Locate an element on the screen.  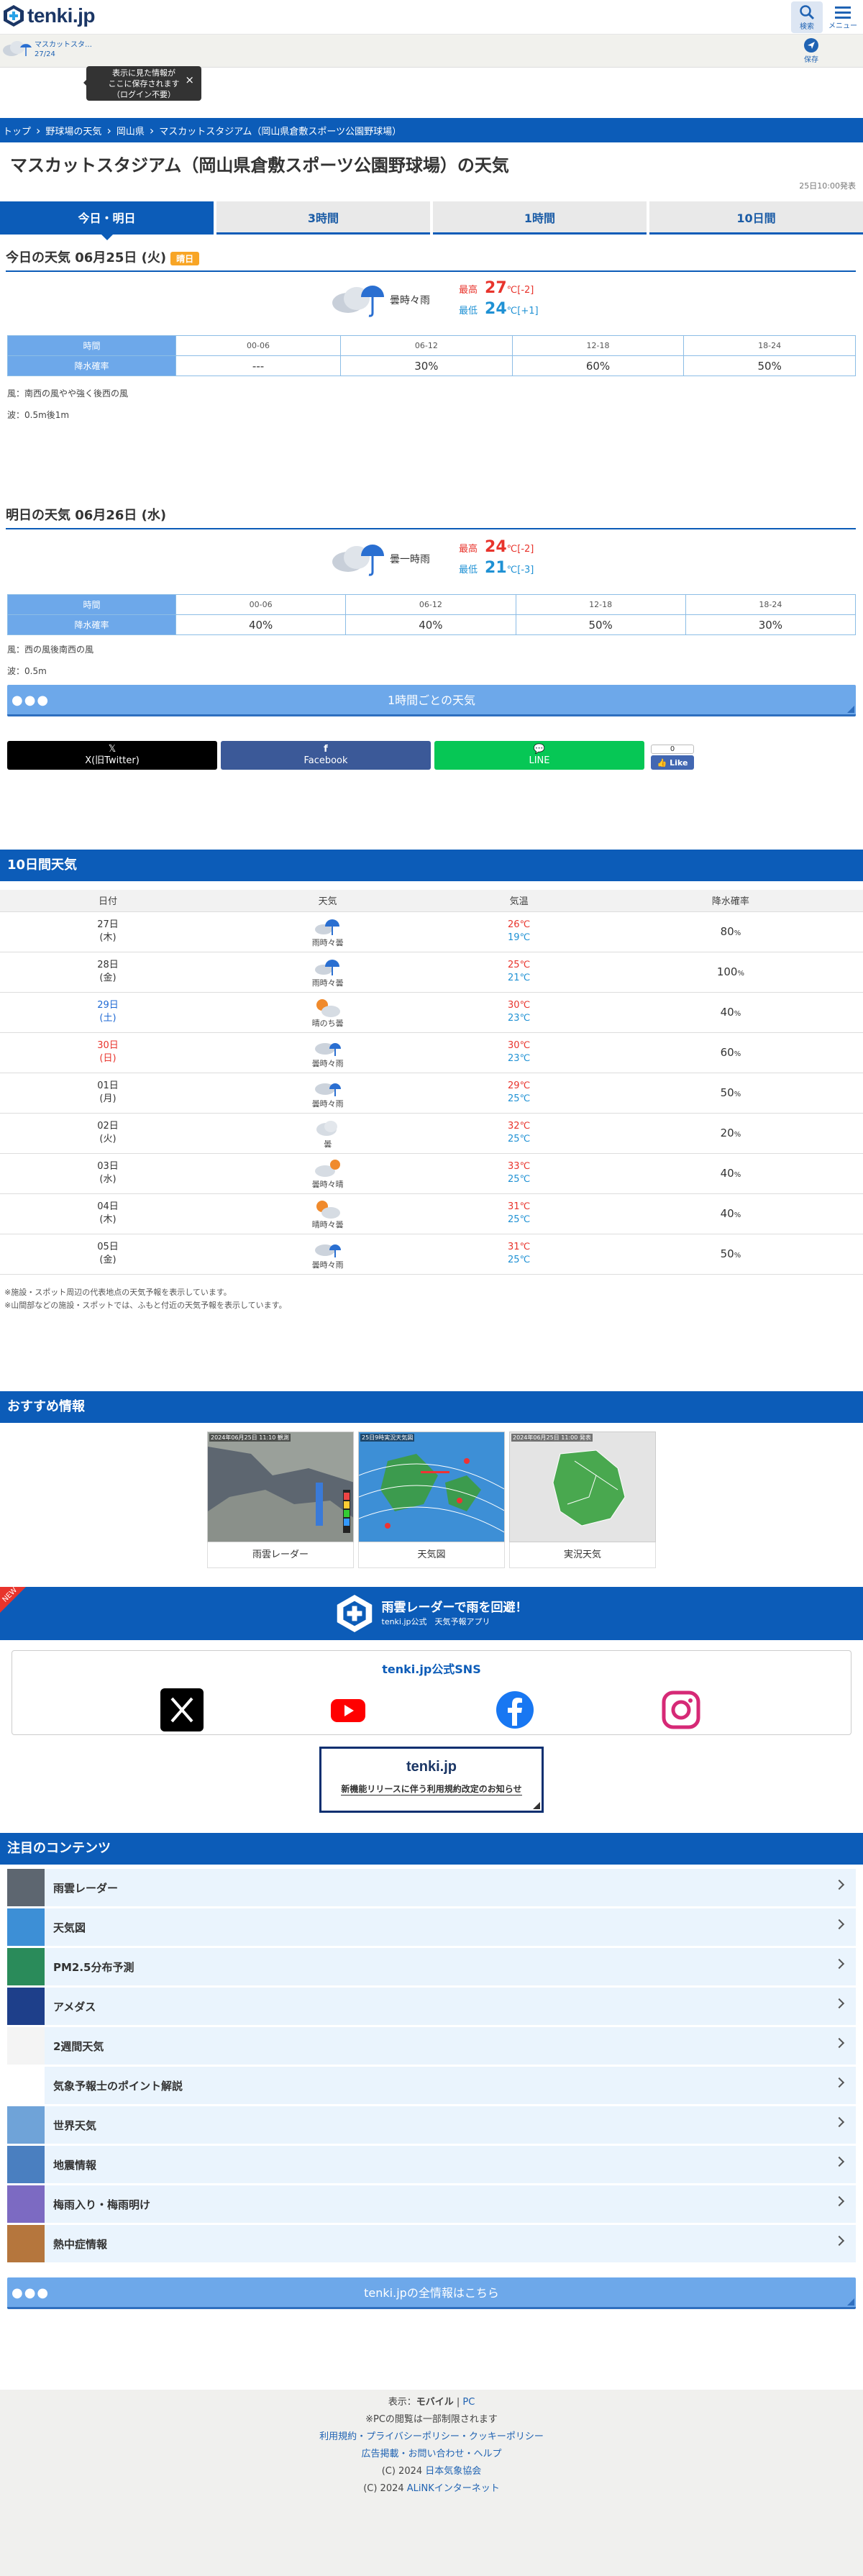
notice-logo: tenki.jp is located at coordinates (431, 1767).